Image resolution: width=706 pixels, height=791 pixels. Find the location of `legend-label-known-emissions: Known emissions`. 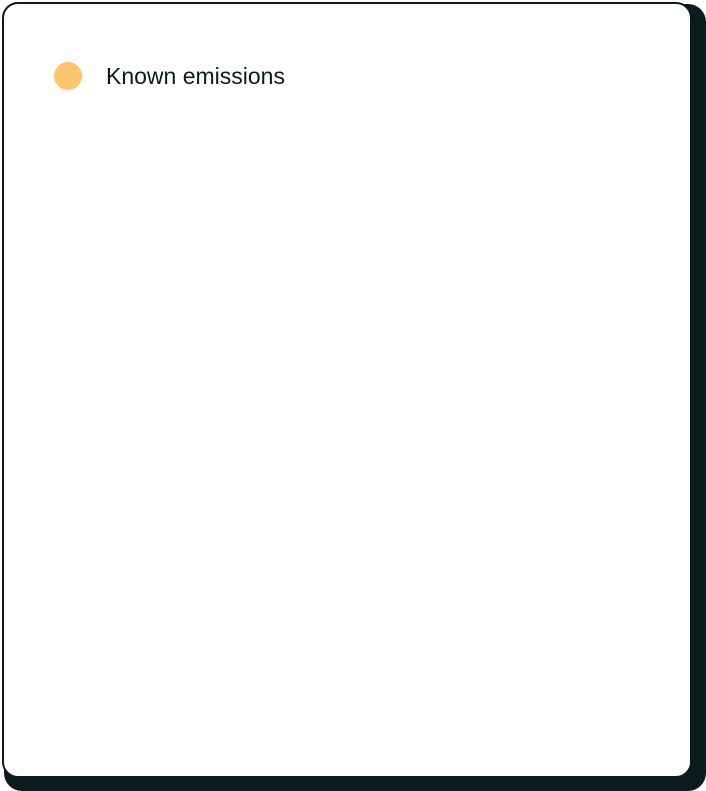

legend-label-known-emissions: Known emissions is located at coordinates (195, 76).